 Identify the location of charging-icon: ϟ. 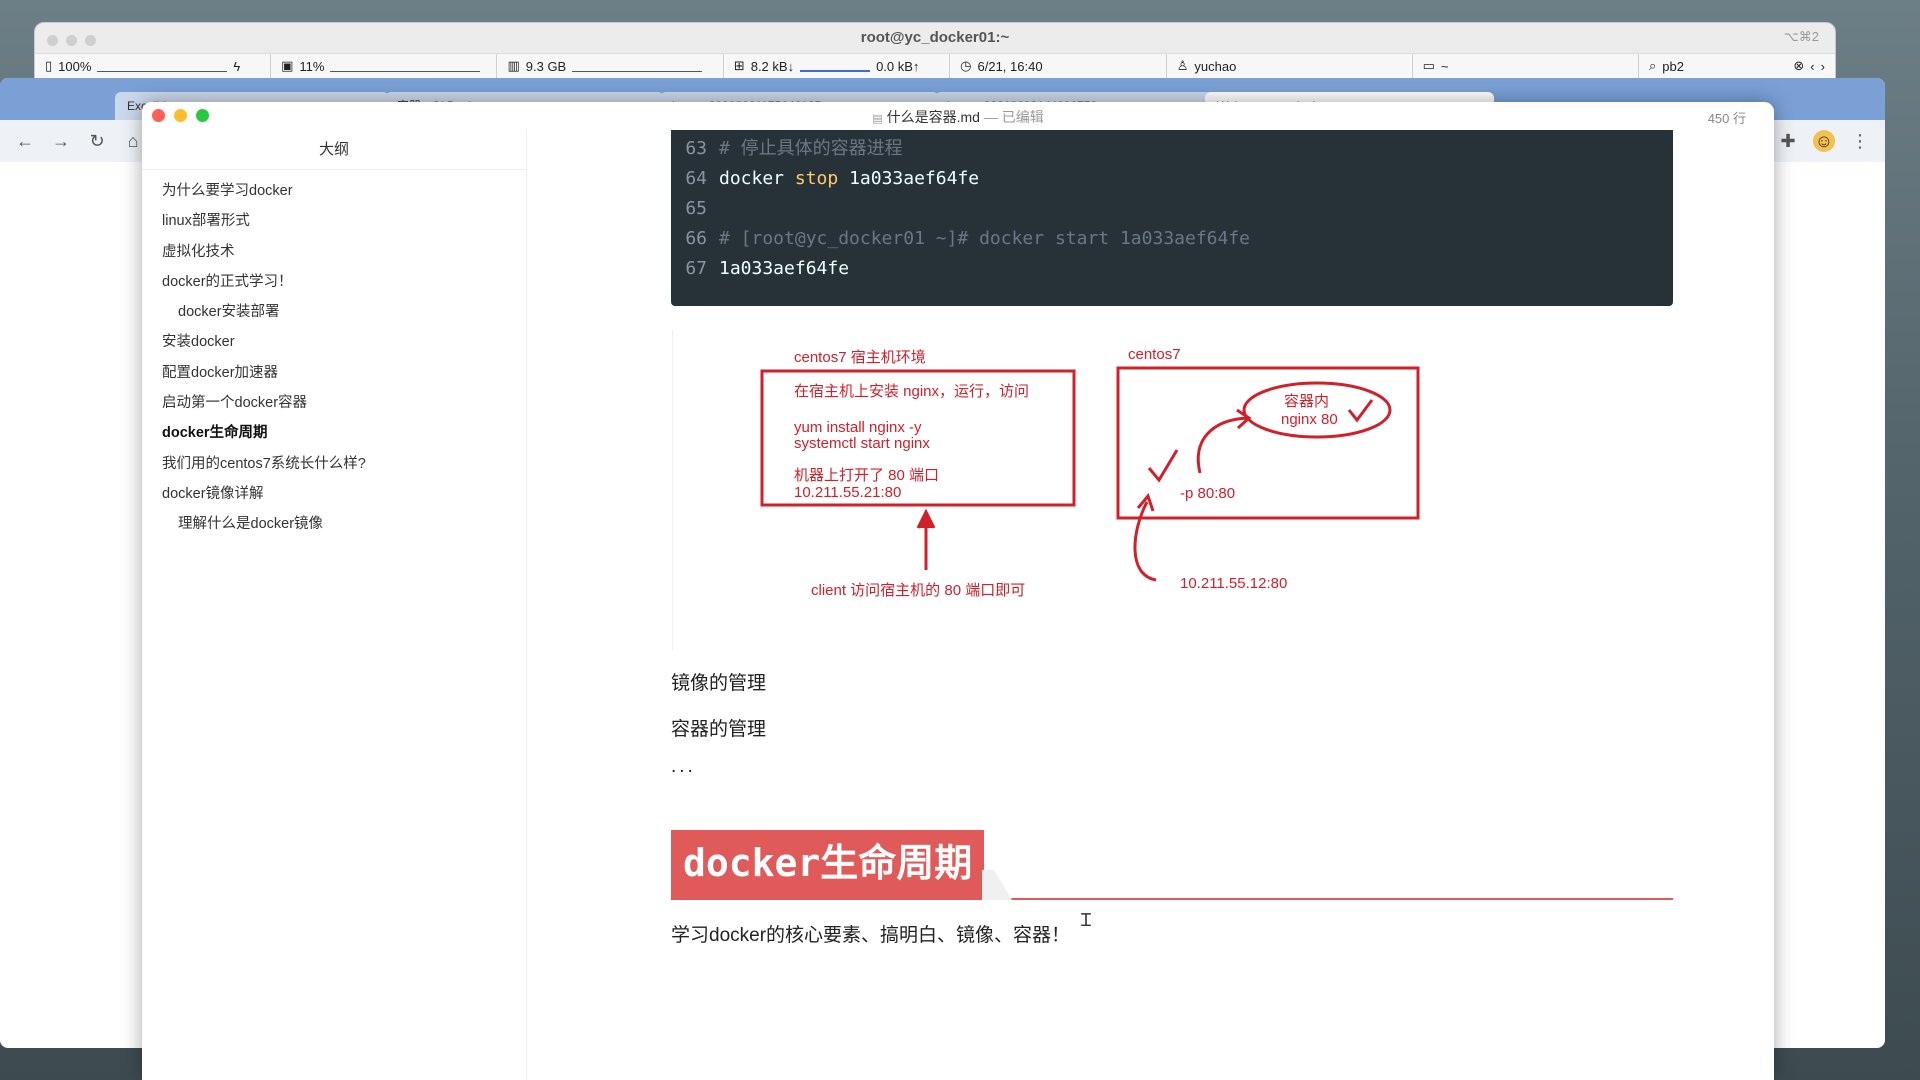
(237, 66).